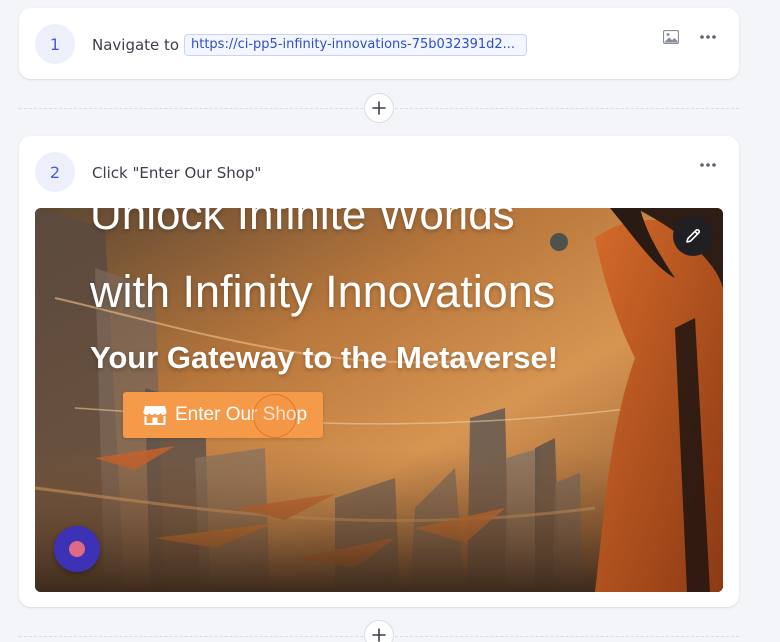 The height and width of the screenshot is (642, 780). I want to click on click-indicator, so click(275, 416).